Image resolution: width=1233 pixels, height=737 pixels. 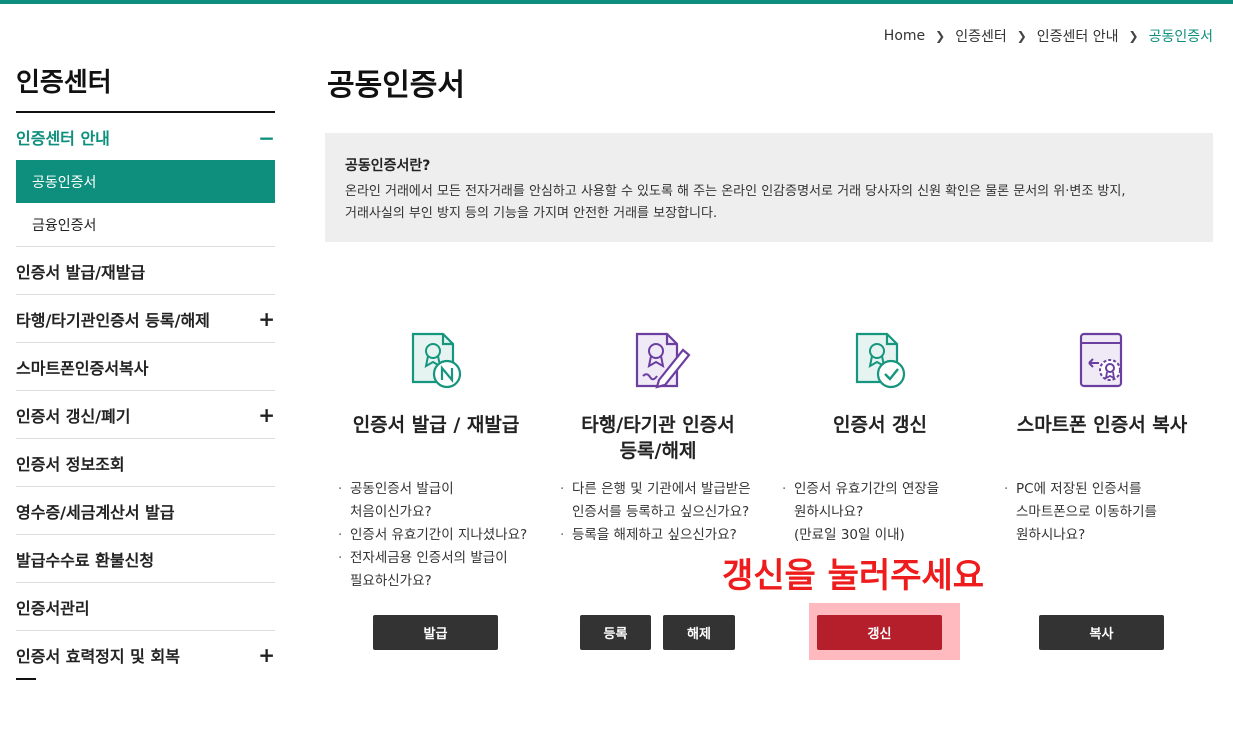 What do you see at coordinates (145, 181) in the screenshot?
I see `sidebar-subitem-joint-cert: 공동인증서` at bounding box center [145, 181].